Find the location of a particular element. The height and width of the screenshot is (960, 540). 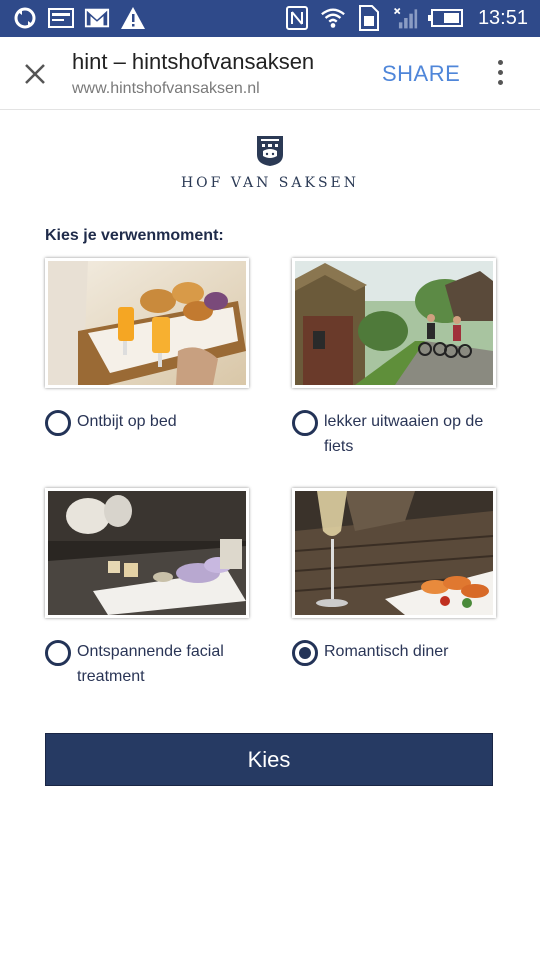

spa-photo is located at coordinates (147, 553).